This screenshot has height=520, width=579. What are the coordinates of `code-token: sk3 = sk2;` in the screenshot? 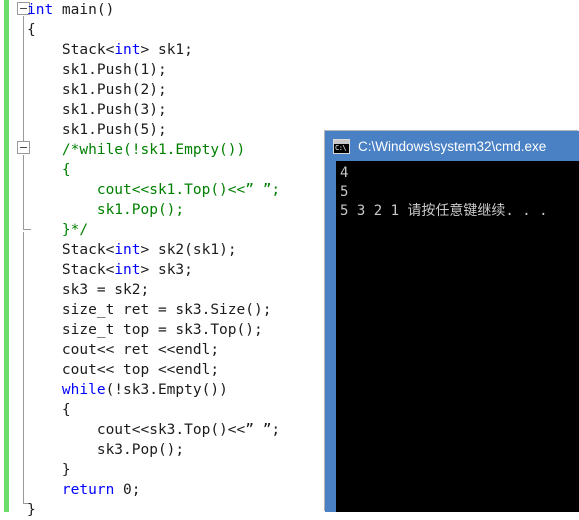 It's located at (88, 290).